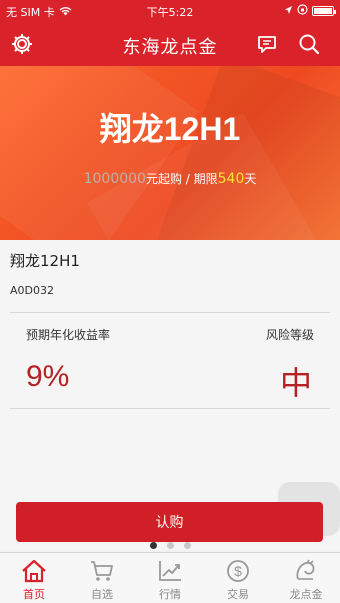 The image size is (340, 603). What do you see at coordinates (170, 571) in the screenshot?
I see `chart-icon` at bounding box center [170, 571].